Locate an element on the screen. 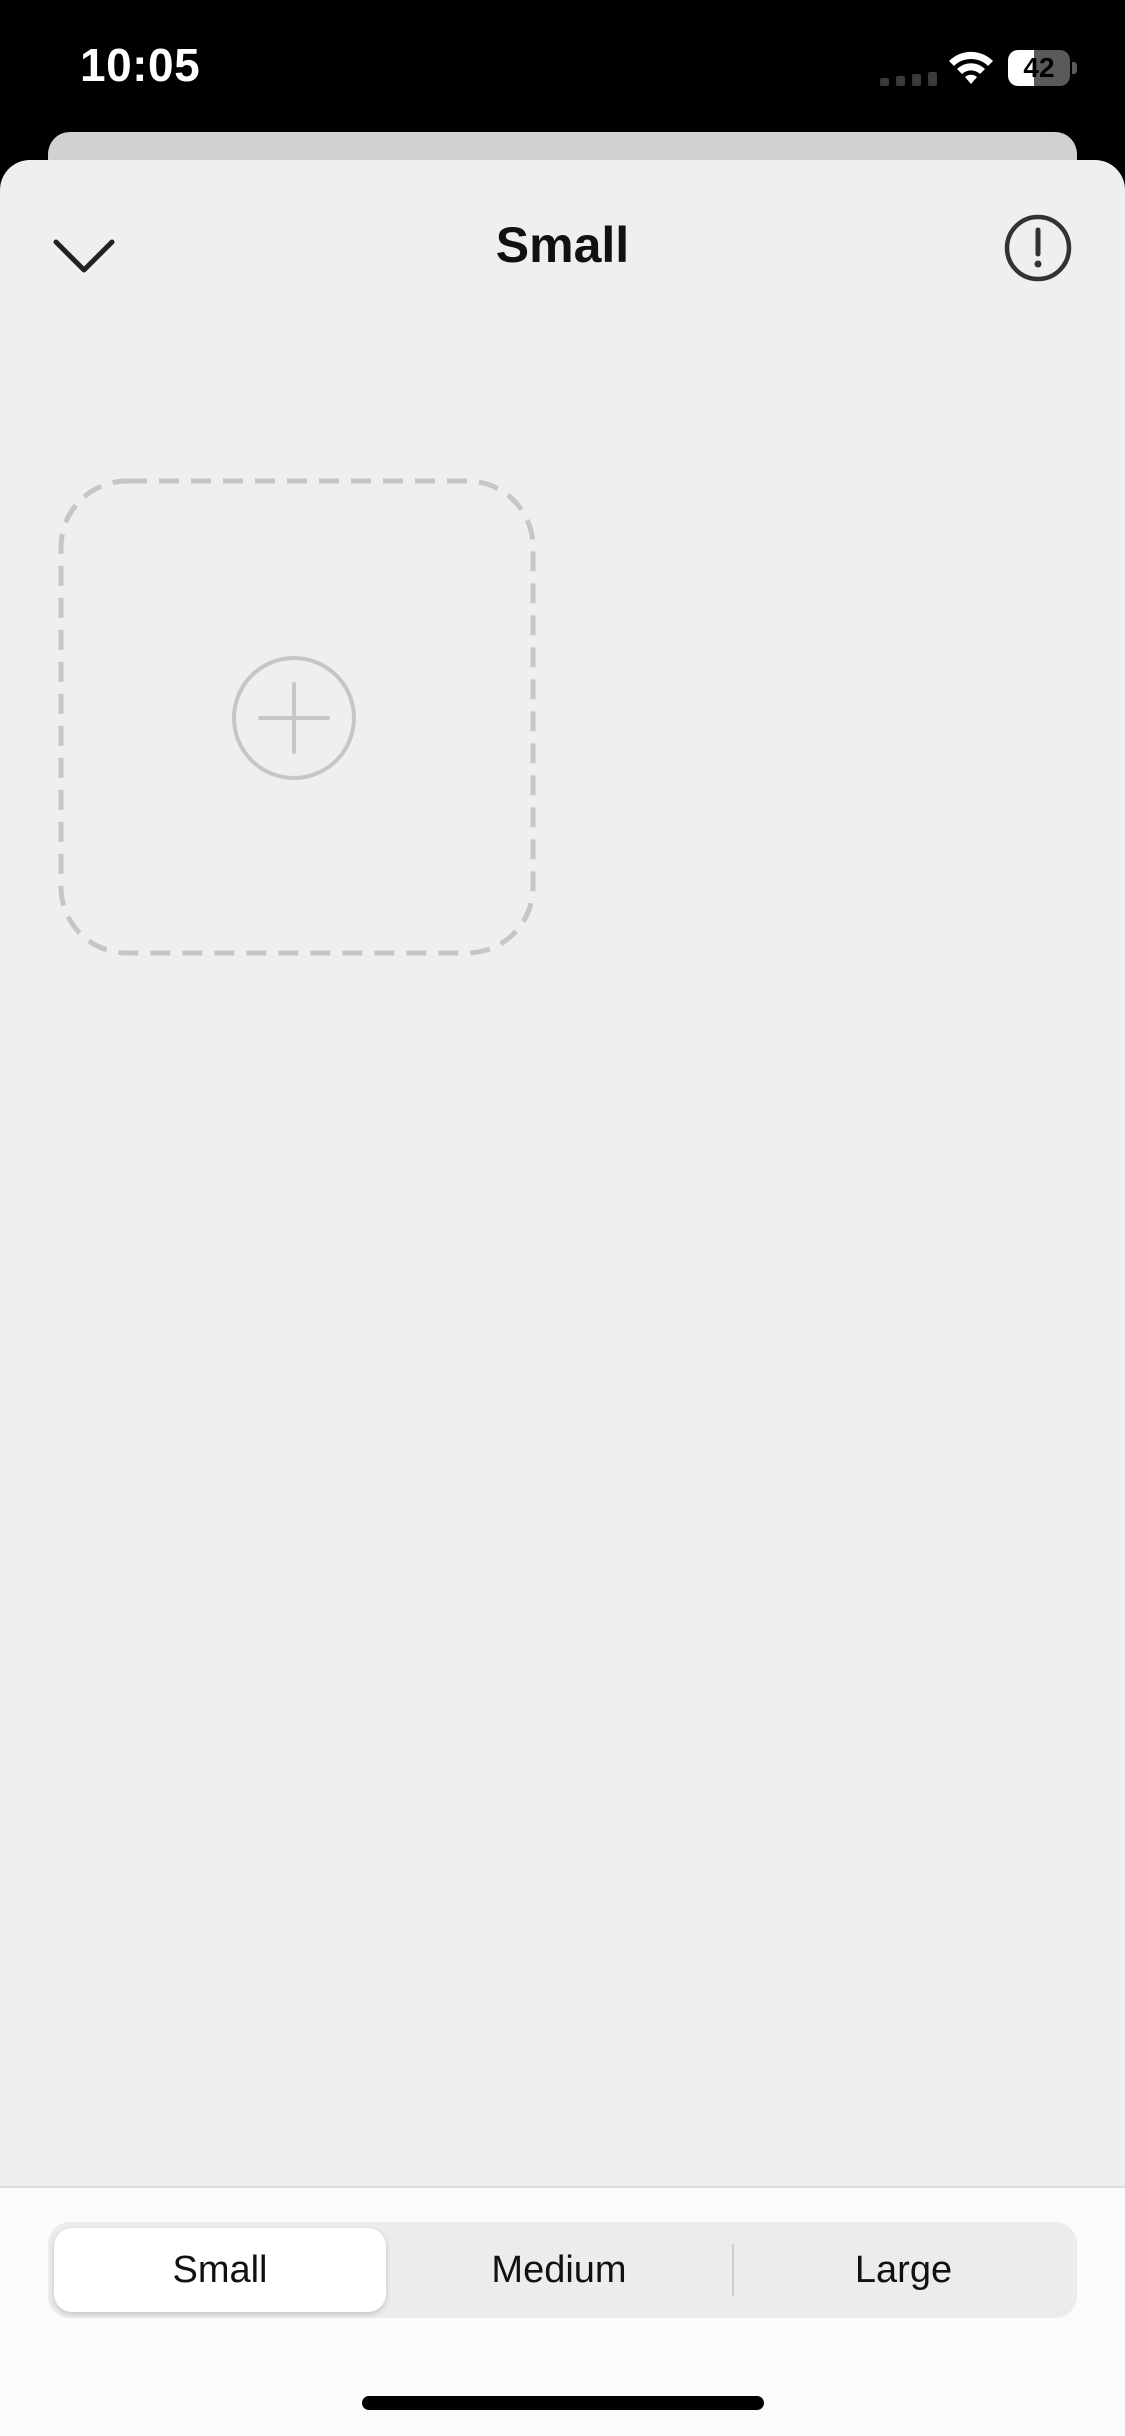 This screenshot has height=2436, width=1125. home-indicator is located at coordinates (563, 2403).